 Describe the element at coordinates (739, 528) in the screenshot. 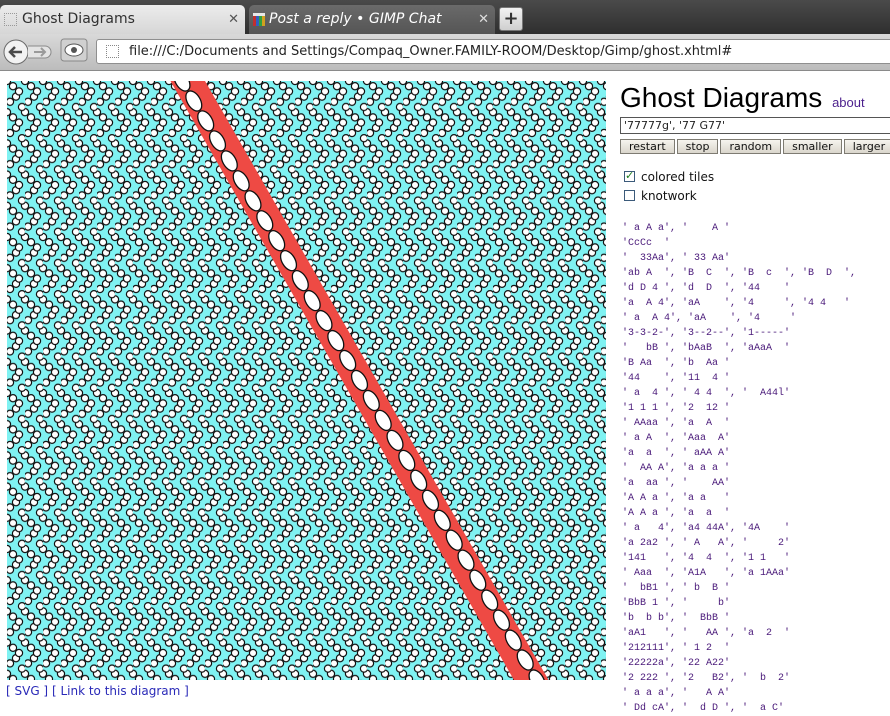

I see `tile-spec-item: ' a 4', 'a4 44A', '4A '` at that location.